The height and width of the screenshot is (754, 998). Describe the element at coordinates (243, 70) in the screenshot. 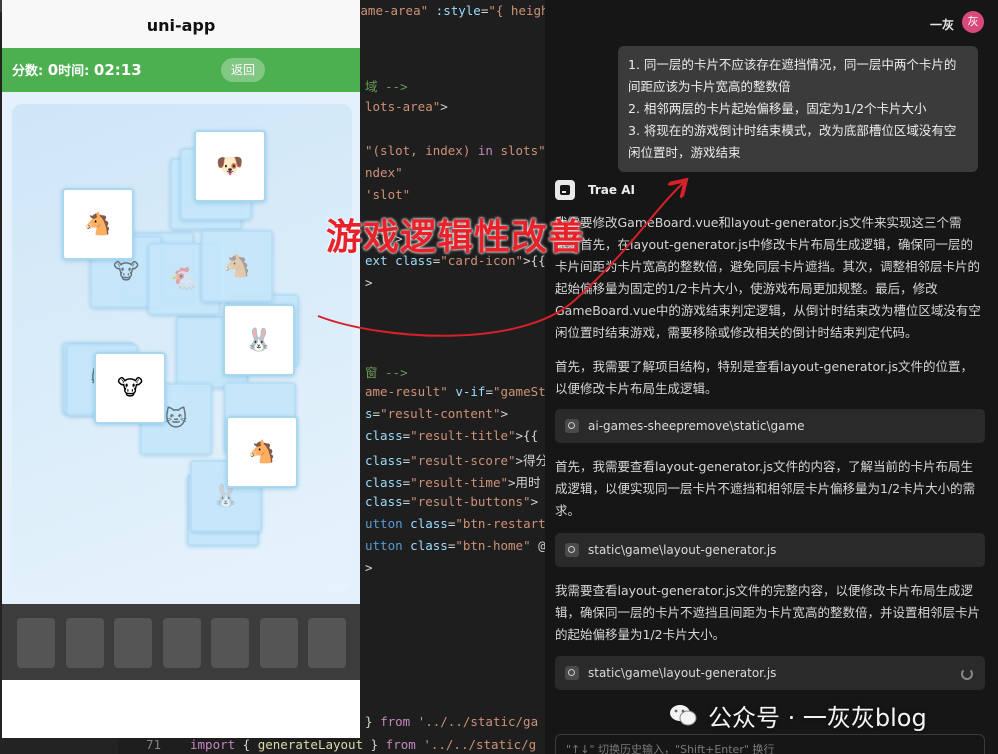

I see `back-button: 返回` at that location.